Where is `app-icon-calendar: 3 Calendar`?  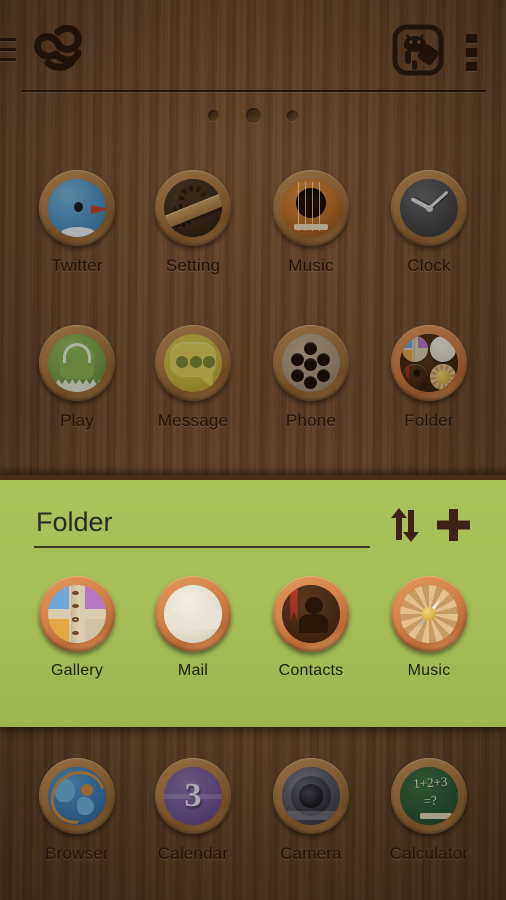 app-icon-calendar: 3 Calendar is located at coordinates (193, 811).